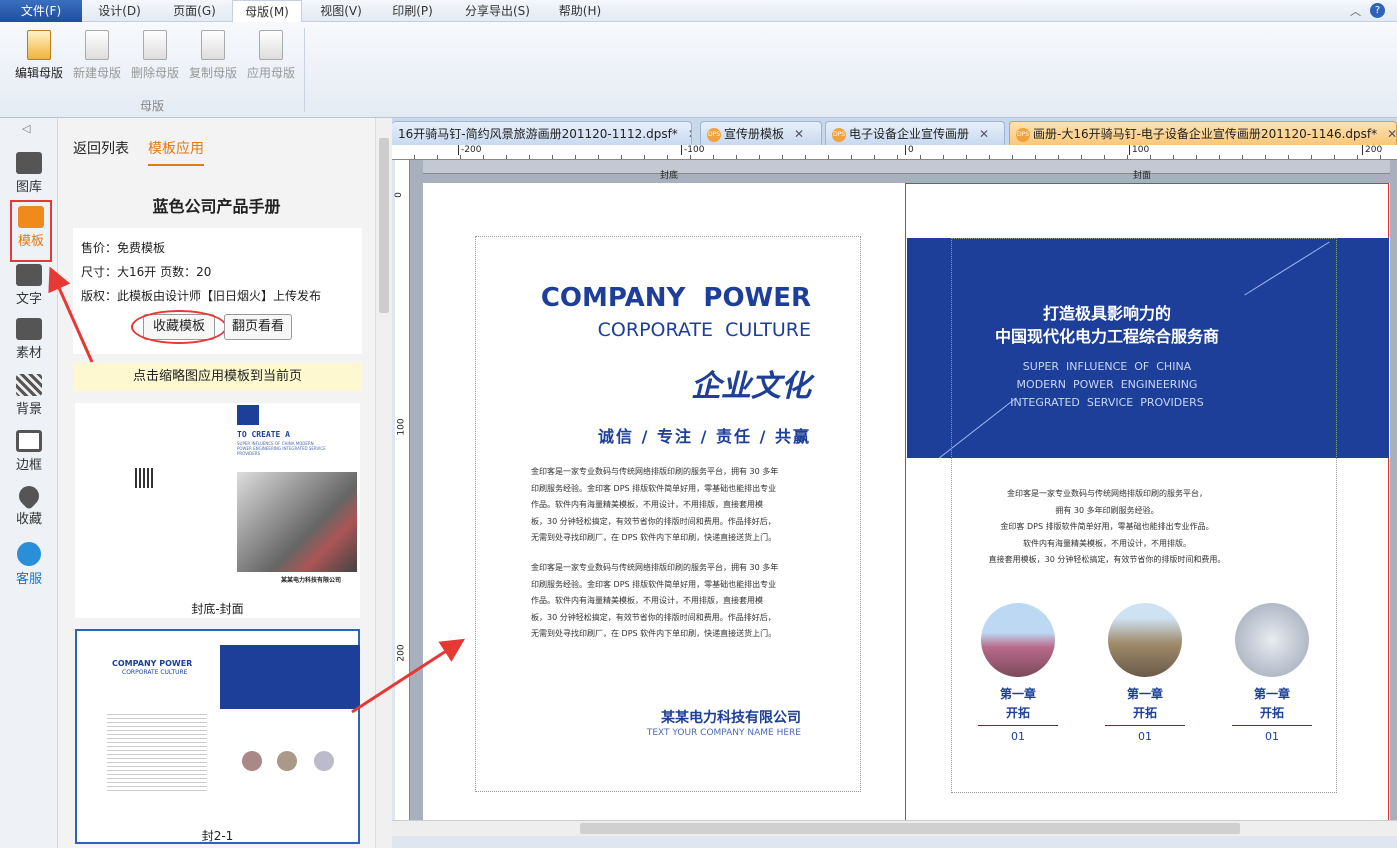  Describe the element at coordinates (29, 564) in the screenshot. I see `sidebar-item-support: 客服` at that location.